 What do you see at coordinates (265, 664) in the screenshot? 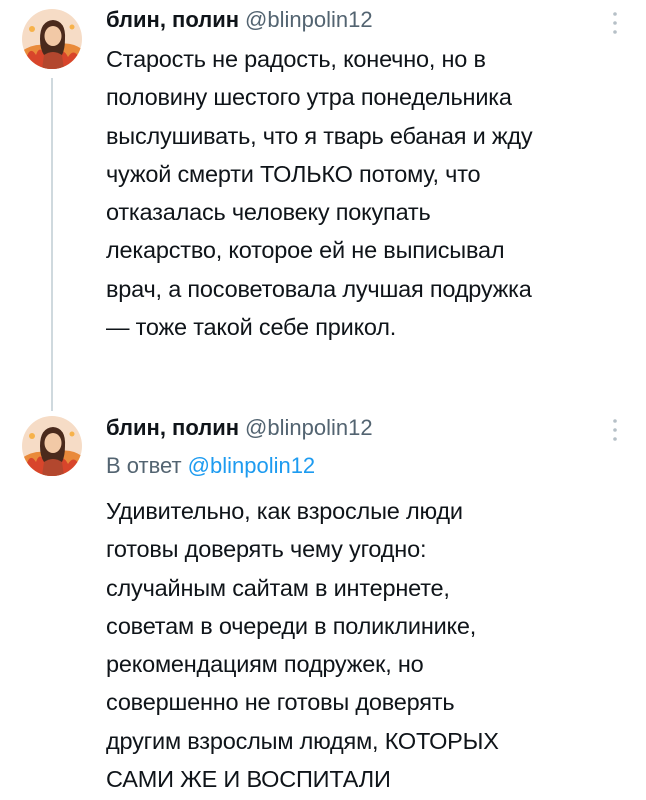
I see `text-line: рекомендациям подружек, но` at bounding box center [265, 664].